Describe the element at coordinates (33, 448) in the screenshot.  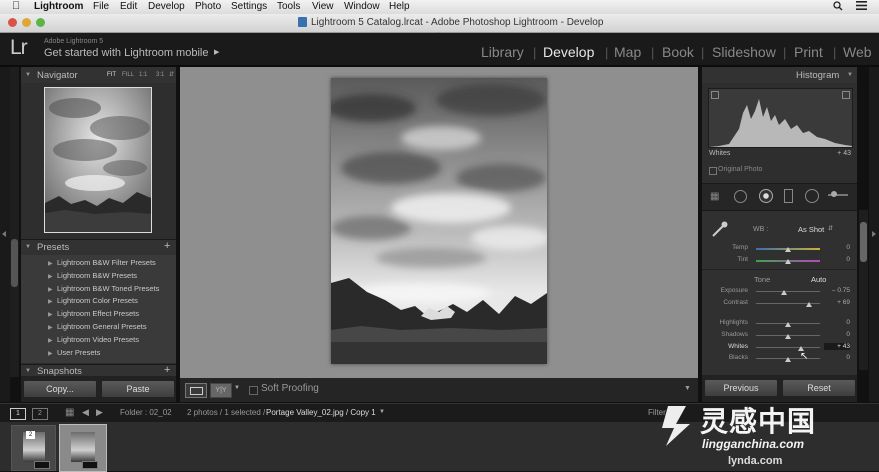
I see `filmstrip-thumb: 2` at that location.